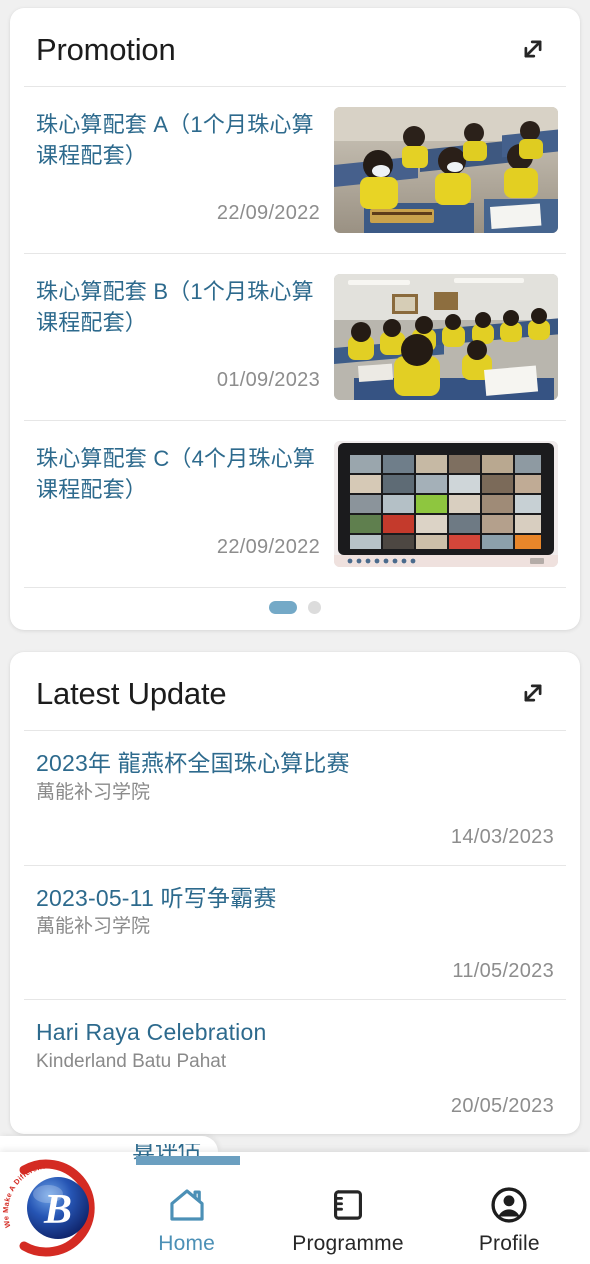 The width and height of the screenshot is (590, 1264). Describe the element at coordinates (106, 49) in the screenshot. I see `promotion-title: Promotion` at that location.